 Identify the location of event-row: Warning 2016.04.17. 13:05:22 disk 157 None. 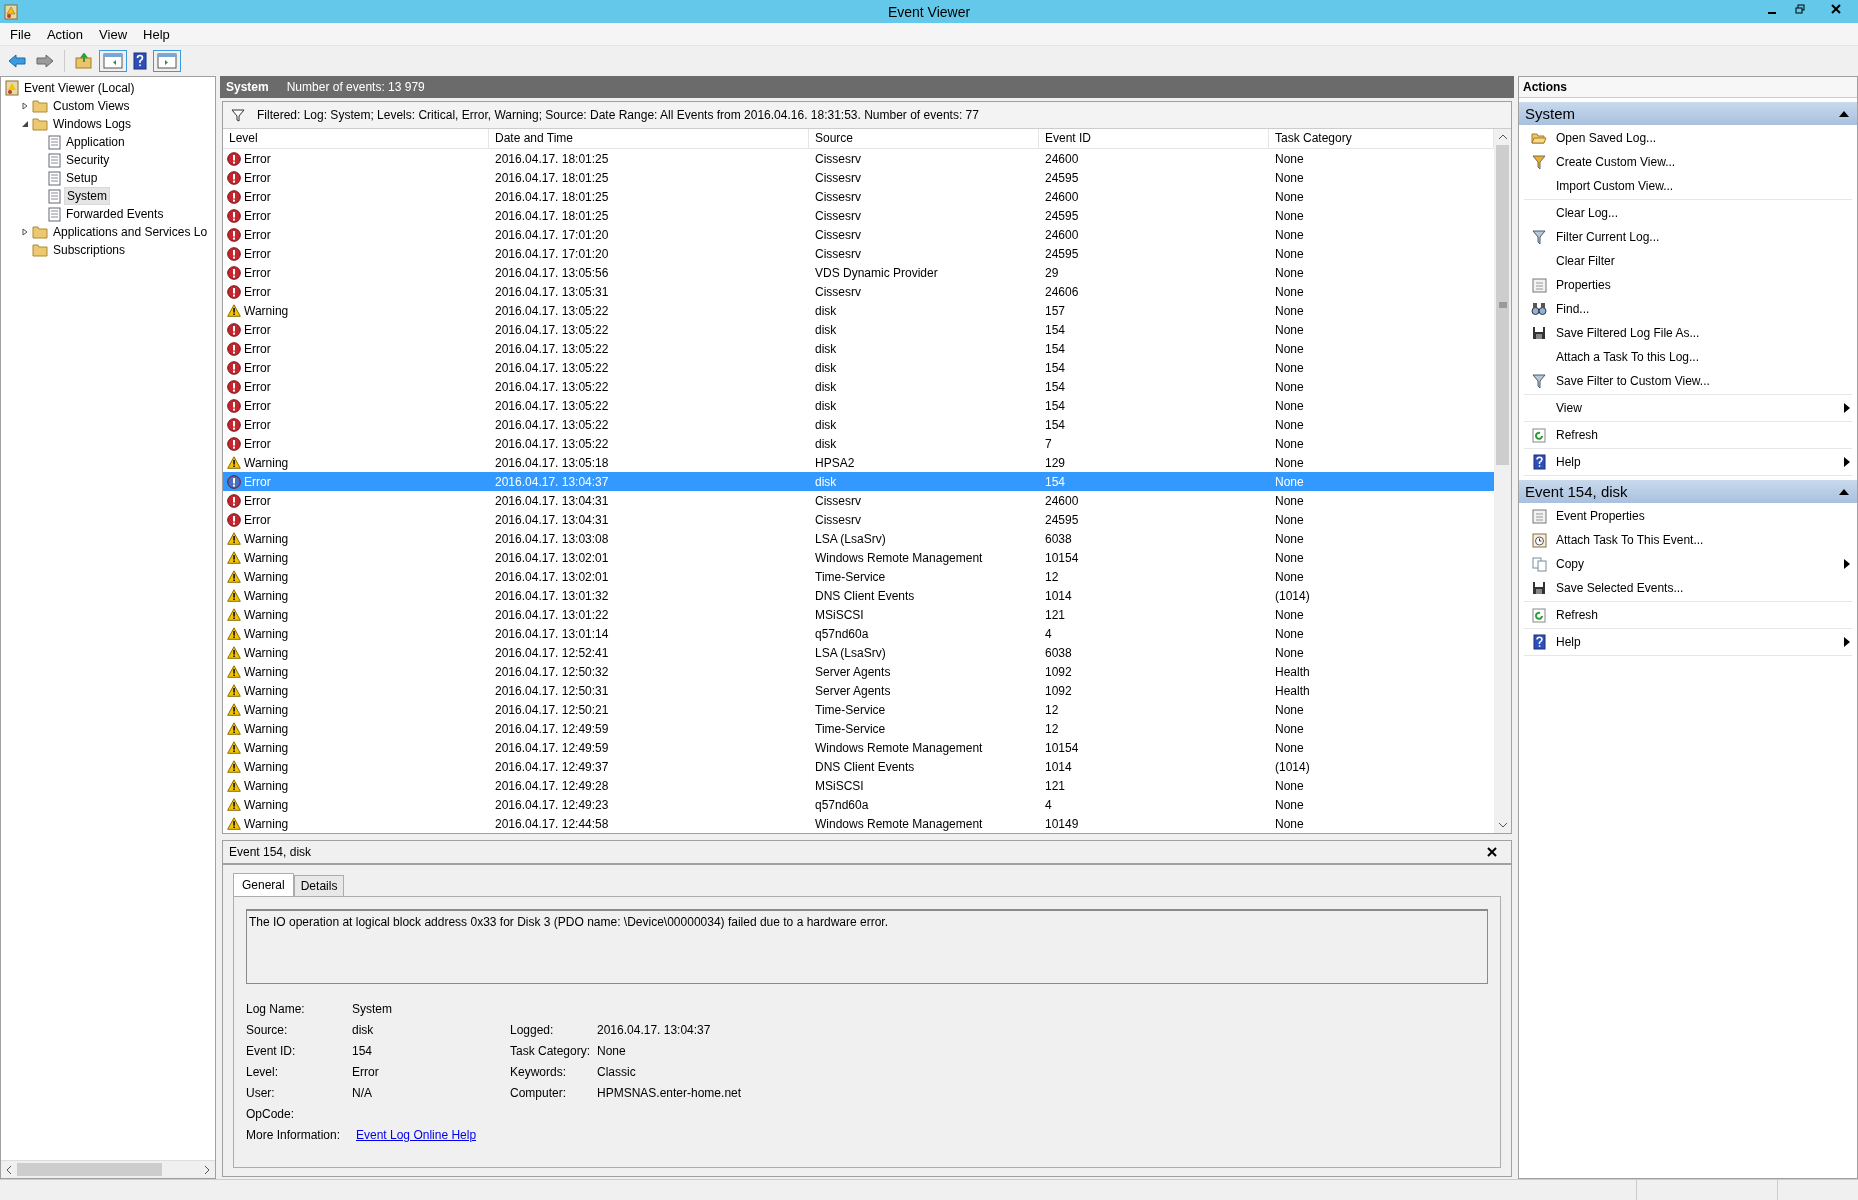
(858, 310).